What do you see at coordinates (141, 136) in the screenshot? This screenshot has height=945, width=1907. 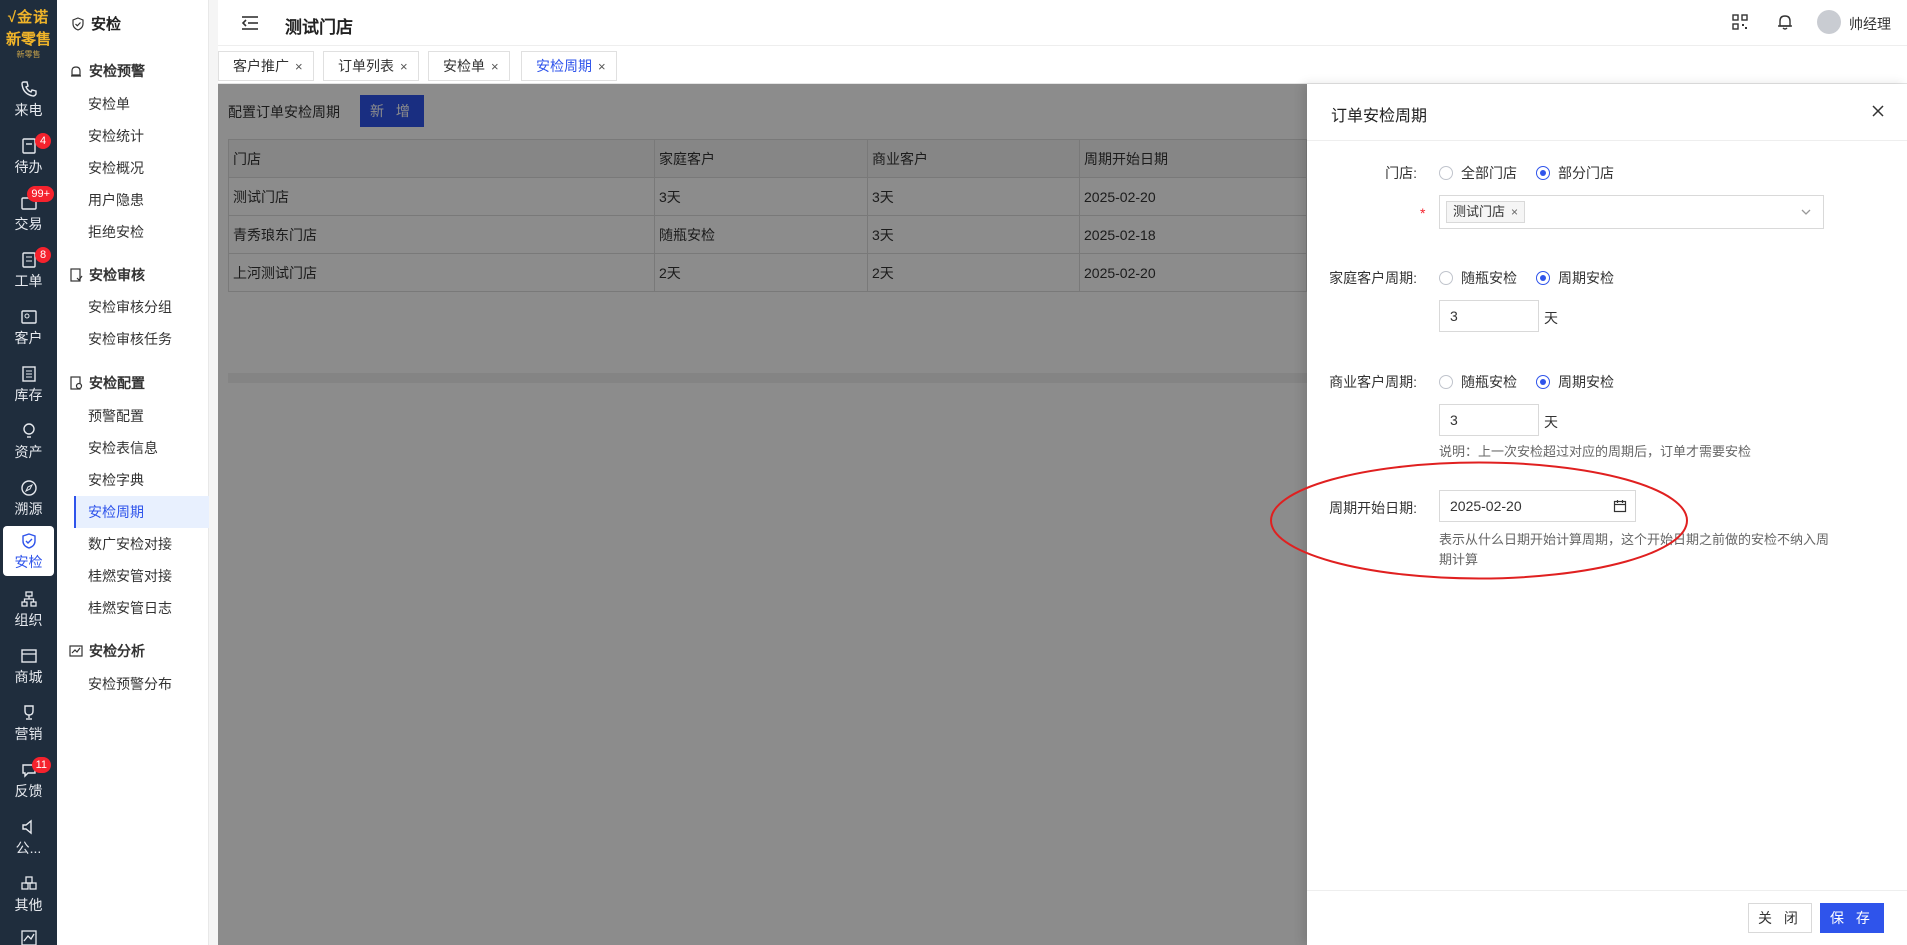 I see `menu-item-inspection-stats: 安检统计` at bounding box center [141, 136].